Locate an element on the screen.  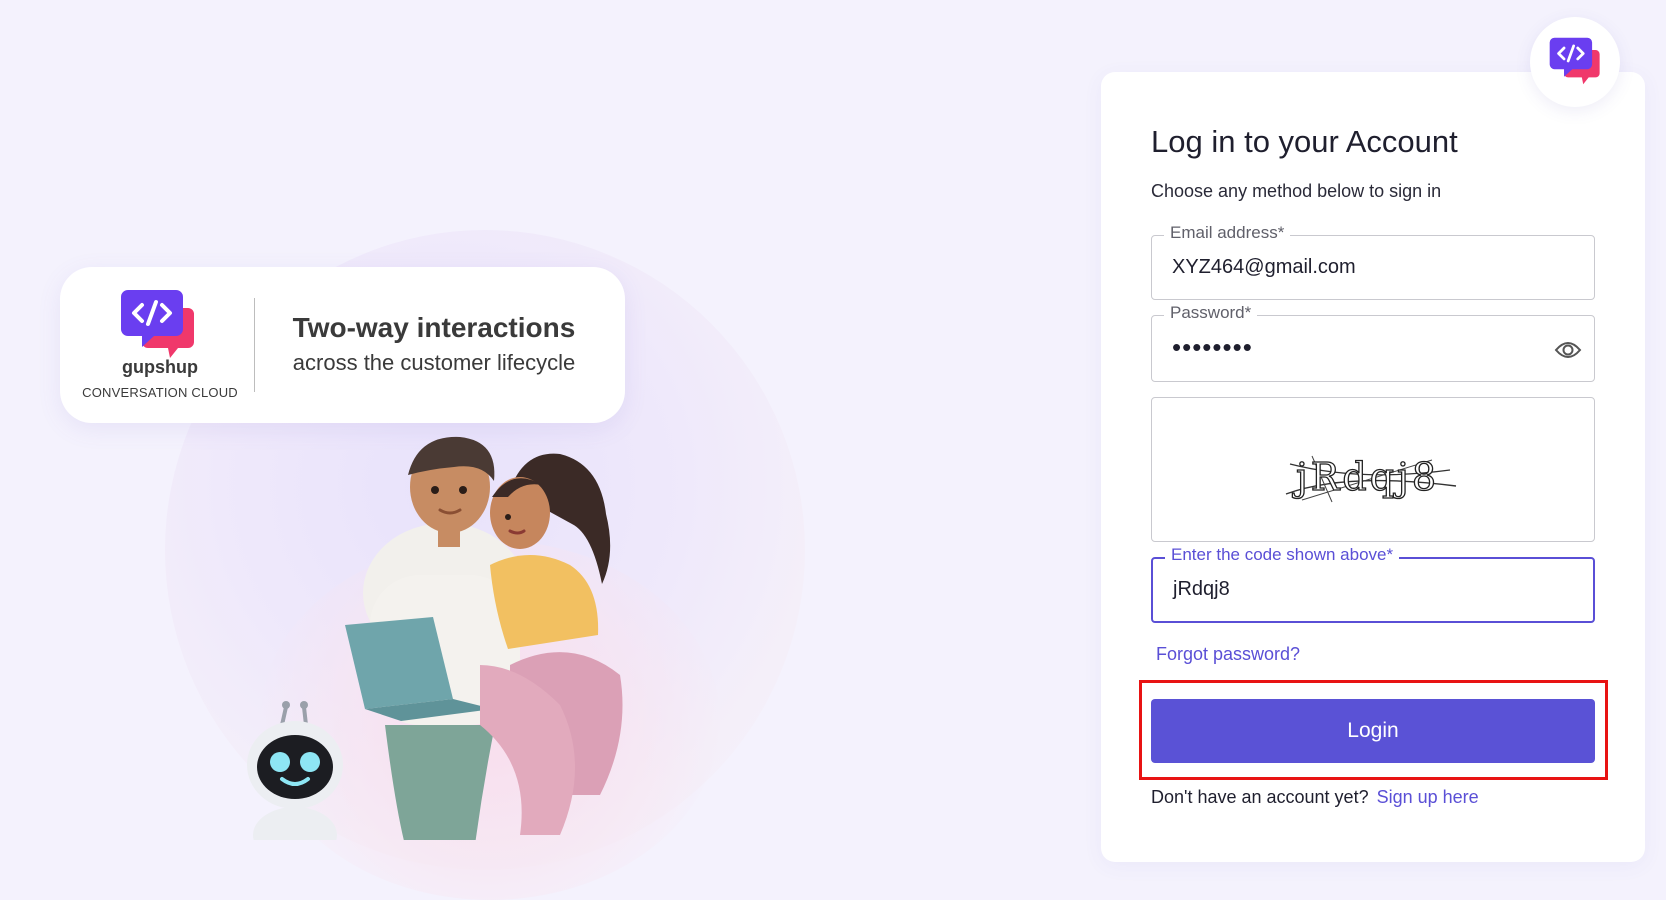
corner-logo is located at coordinates (1575, 62).